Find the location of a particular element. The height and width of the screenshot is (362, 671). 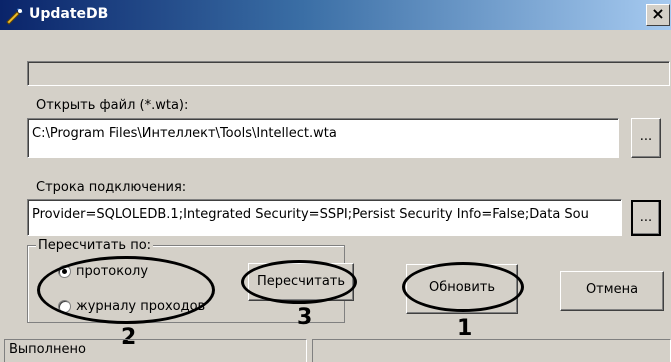

file-label: Открыть файл (*.wta): is located at coordinates (112, 105).